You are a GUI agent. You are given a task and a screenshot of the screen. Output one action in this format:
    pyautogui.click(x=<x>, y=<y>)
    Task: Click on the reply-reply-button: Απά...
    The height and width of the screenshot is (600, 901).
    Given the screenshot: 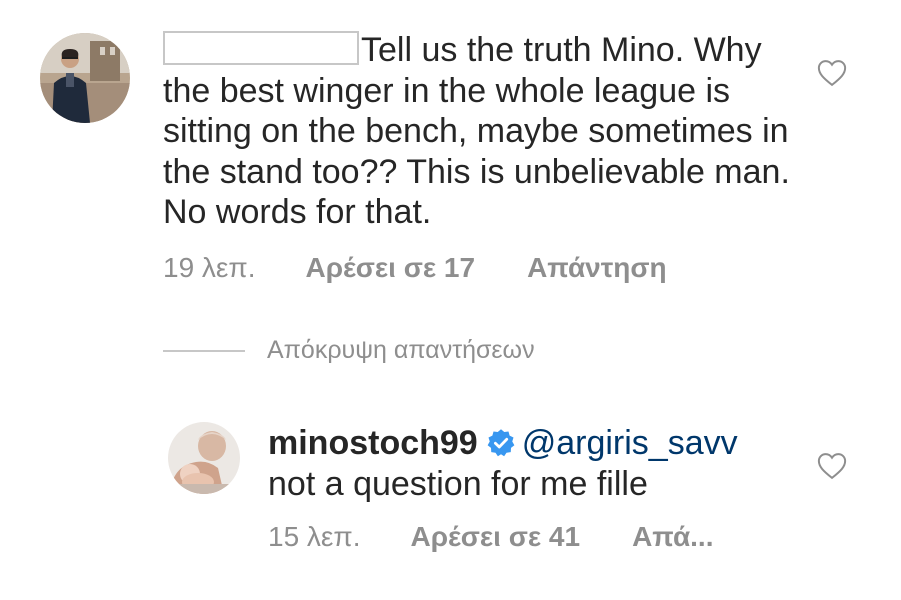 What is the action you would take?
    pyautogui.click(x=672, y=537)
    